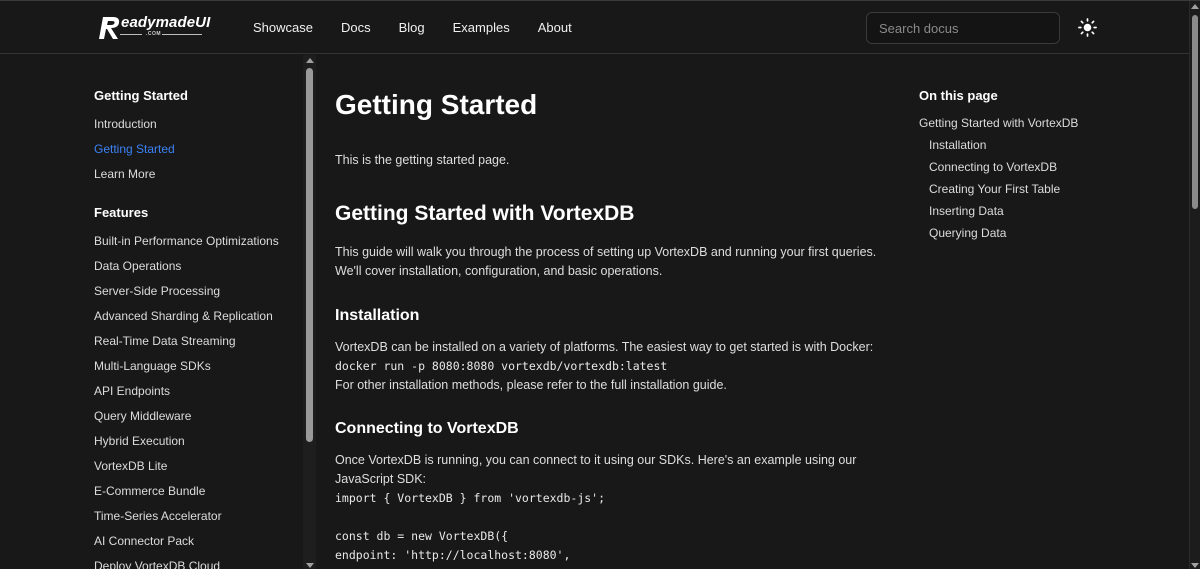 This screenshot has width=1200, height=569. I want to click on sidebar-item-server-side: Server-Side Processing, so click(157, 291).